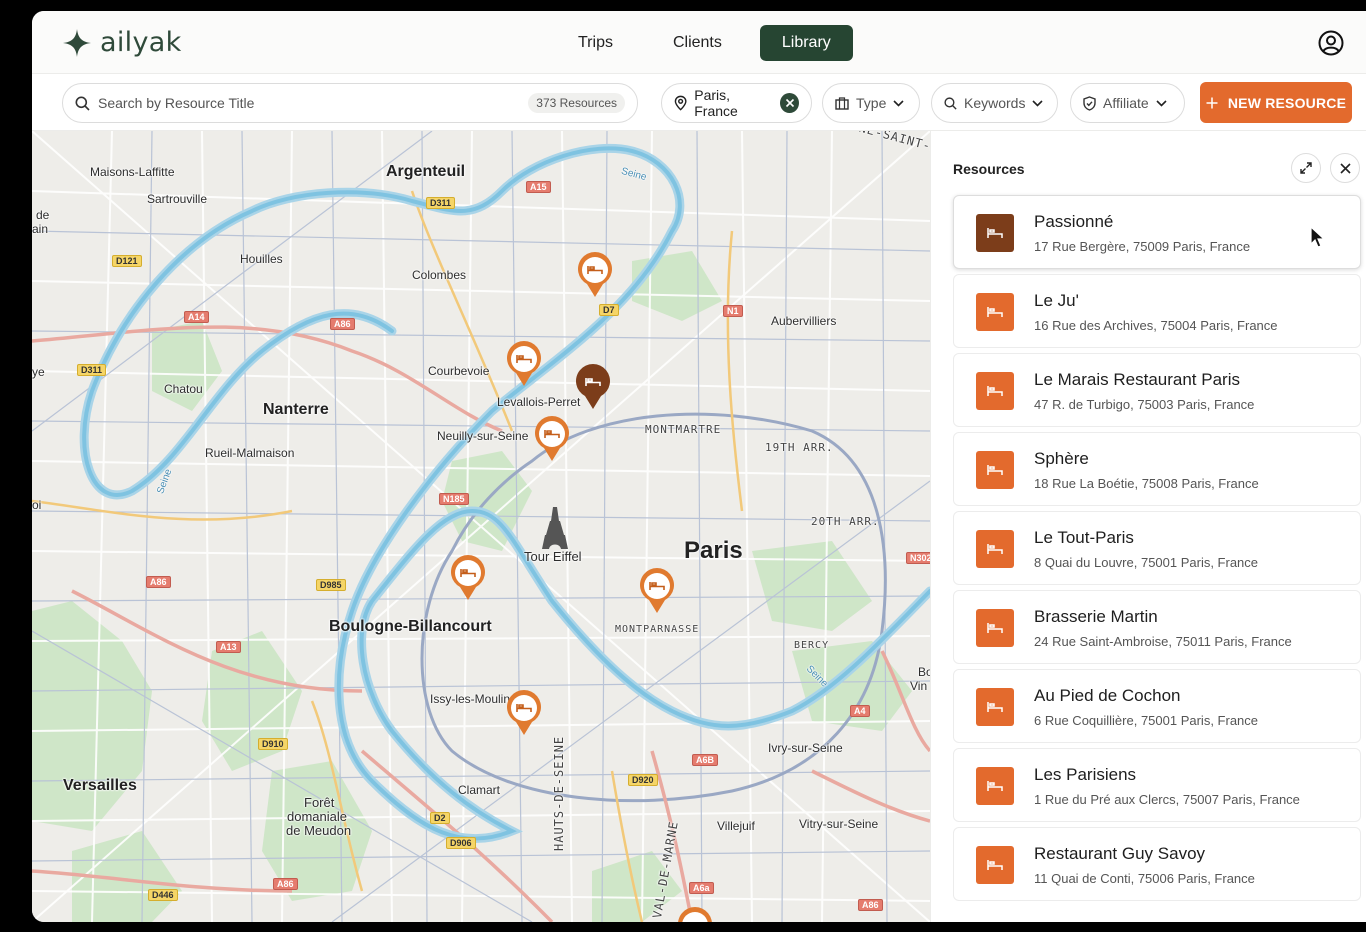 Image resolution: width=1366 pixels, height=932 pixels. Describe the element at coordinates (410, 626) in the screenshot. I see `map-label-boulogne: Boulogne-Billancourt` at that location.